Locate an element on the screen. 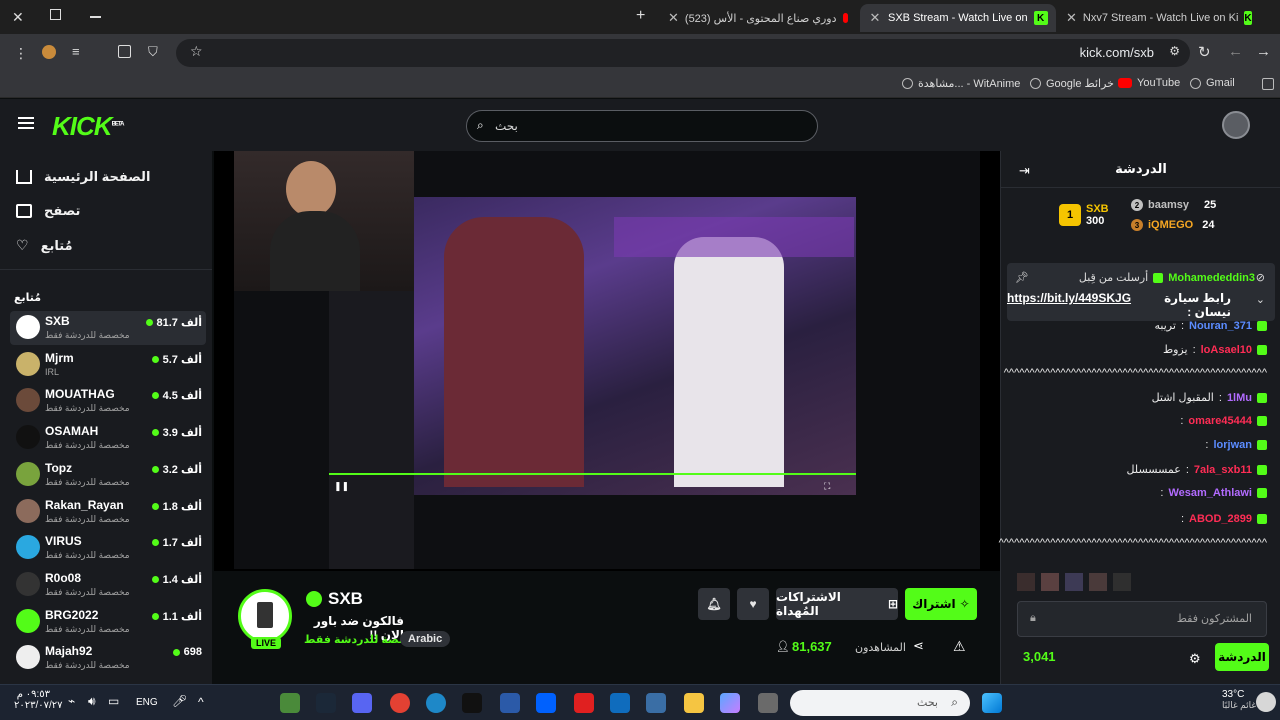  chat-username: loAsael10 is located at coordinates (1226, 350).